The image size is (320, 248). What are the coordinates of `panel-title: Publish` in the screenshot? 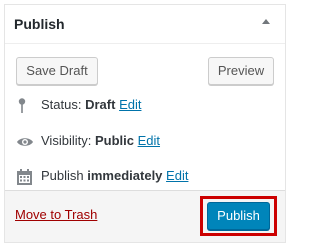 It's located at (39, 24).